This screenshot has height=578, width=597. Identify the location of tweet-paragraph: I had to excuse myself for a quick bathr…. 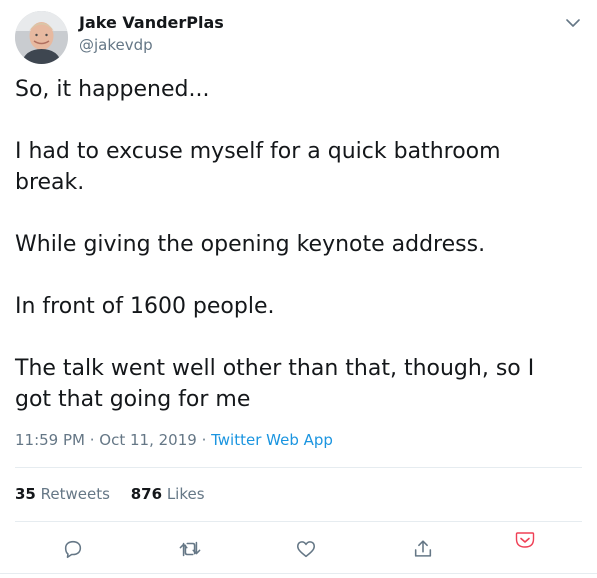
(258, 167).